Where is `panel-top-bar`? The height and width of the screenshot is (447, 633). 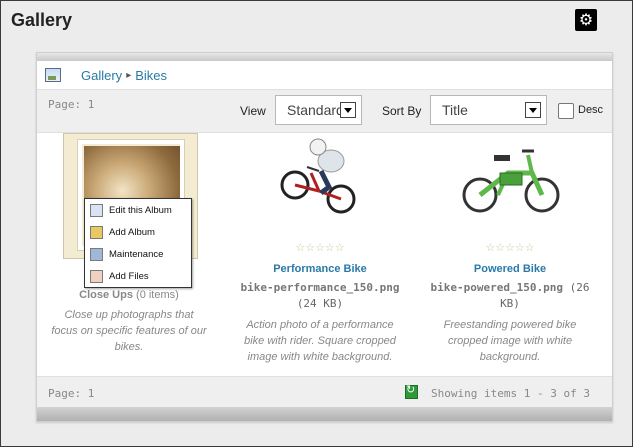
panel-top-bar is located at coordinates (324, 57).